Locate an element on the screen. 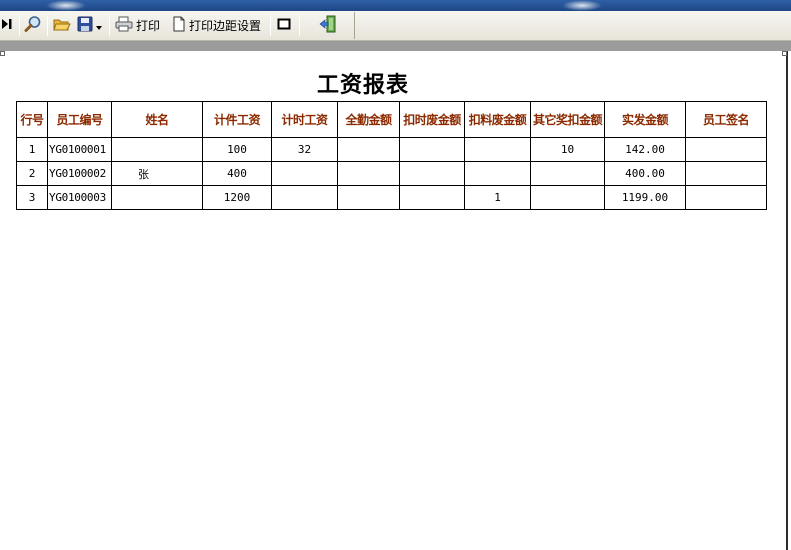 This screenshot has width=791, height=550. cell-net-pay: 1199.00 is located at coordinates (645, 197).